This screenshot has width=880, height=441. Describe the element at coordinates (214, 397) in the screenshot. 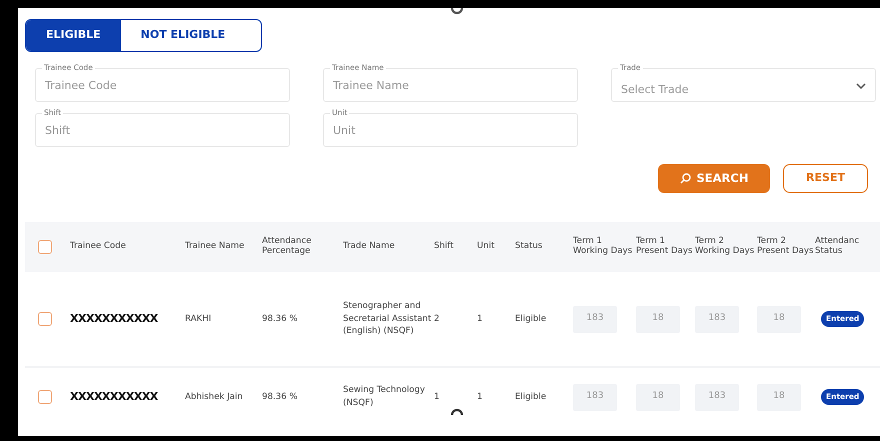

I see `table-cell-text: Abhishek Jain` at that location.